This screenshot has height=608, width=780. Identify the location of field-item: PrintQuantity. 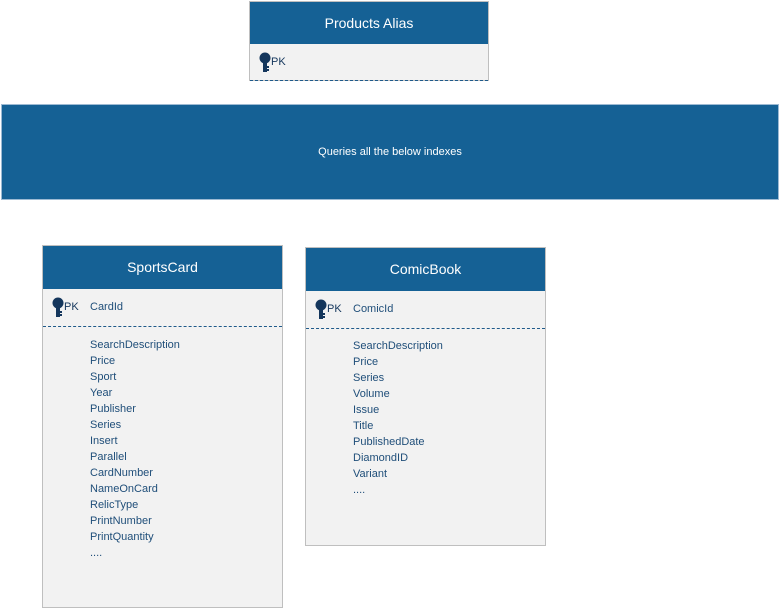
(122, 537).